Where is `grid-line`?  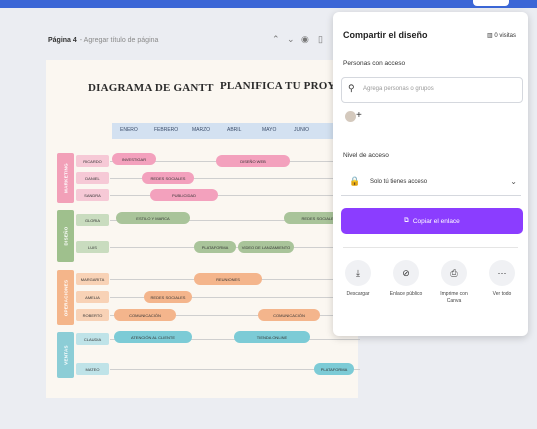
grid-line is located at coordinates (235, 195).